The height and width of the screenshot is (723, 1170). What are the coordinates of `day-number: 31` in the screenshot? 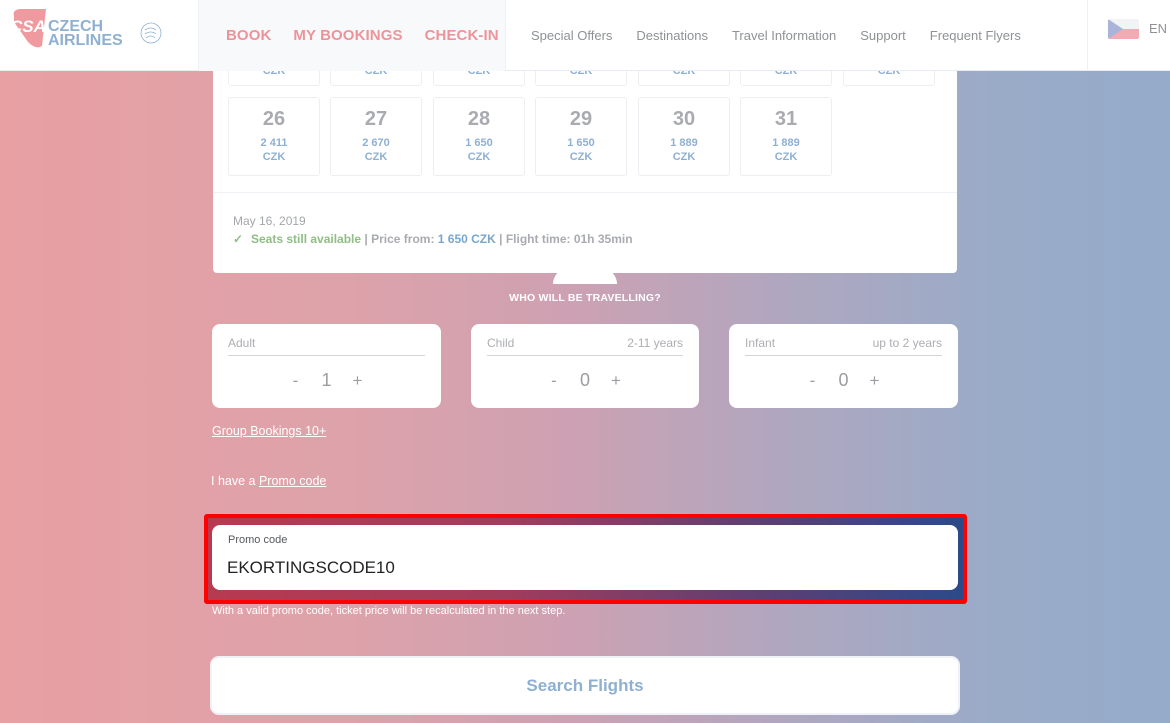 It's located at (786, 119).